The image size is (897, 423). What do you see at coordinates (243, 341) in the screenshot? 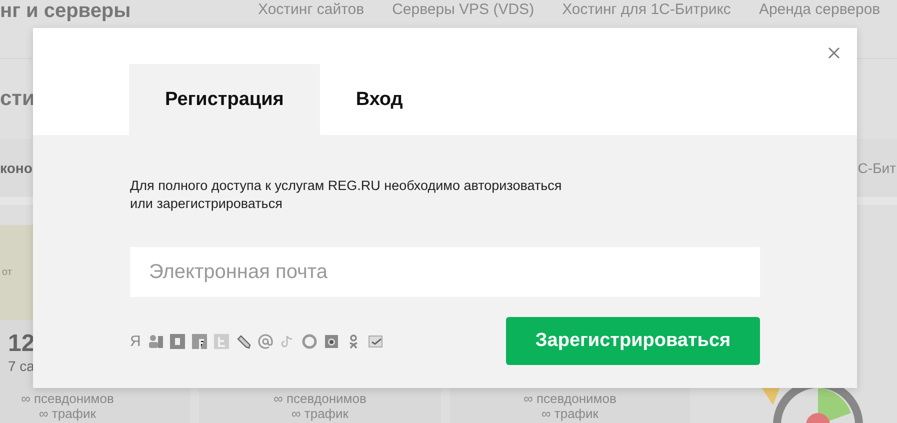
I see `pencil-icon` at bounding box center [243, 341].